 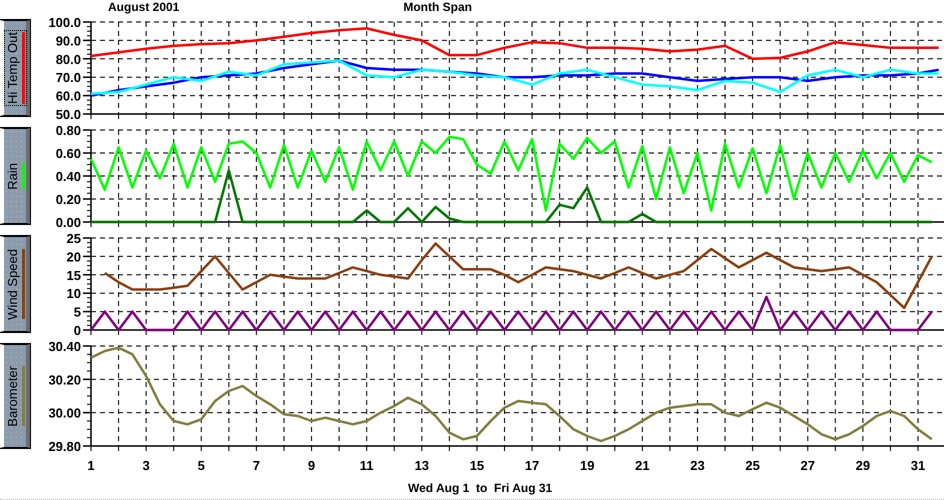 What do you see at coordinates (68, 130) in the screenshot?
I see `axis-label: 0.80` at bounding box center [68, 130].